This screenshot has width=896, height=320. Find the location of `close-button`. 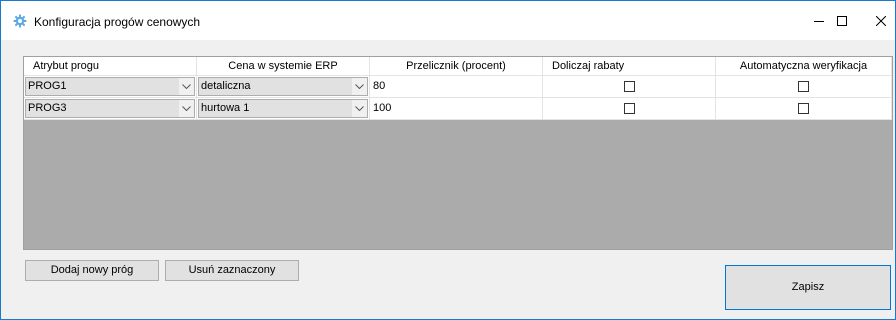

close-button is located at coordinates (878, 20).